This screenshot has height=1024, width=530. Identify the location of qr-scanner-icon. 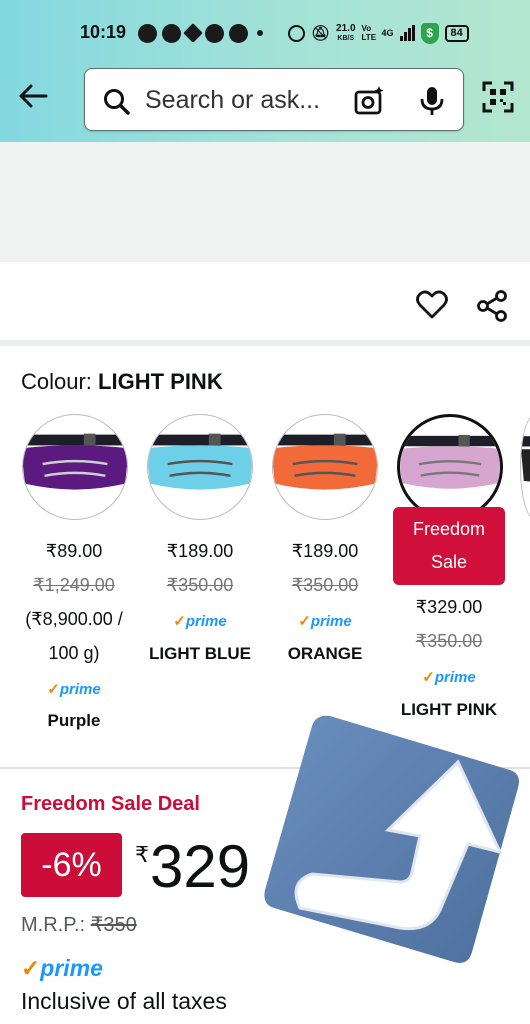
(498, 97).